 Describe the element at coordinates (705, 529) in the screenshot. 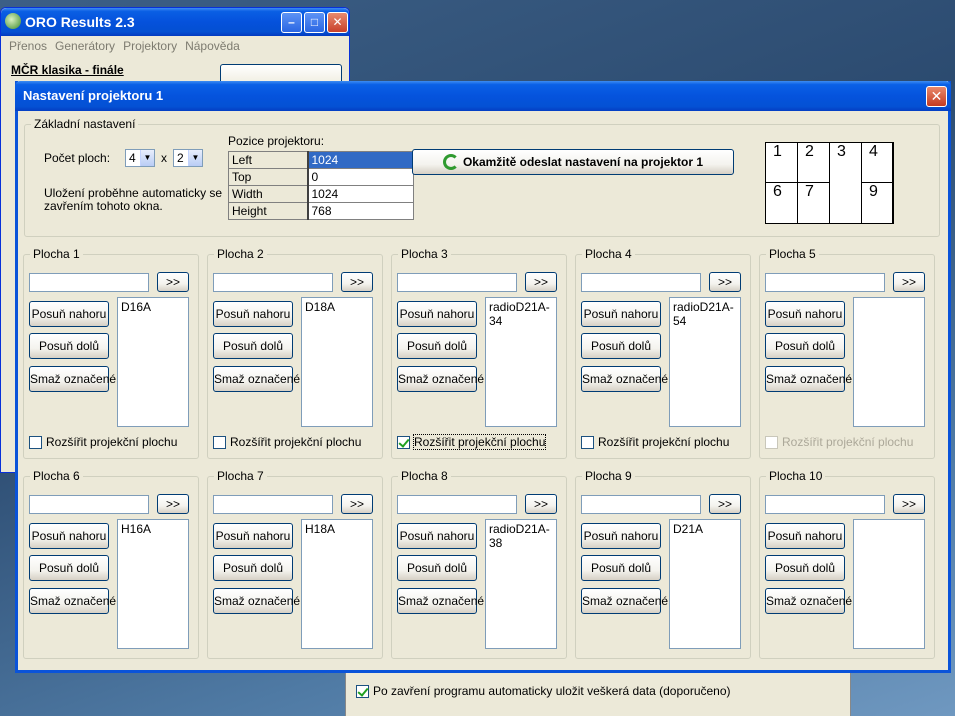

I see `list-item: D21A` at that location.